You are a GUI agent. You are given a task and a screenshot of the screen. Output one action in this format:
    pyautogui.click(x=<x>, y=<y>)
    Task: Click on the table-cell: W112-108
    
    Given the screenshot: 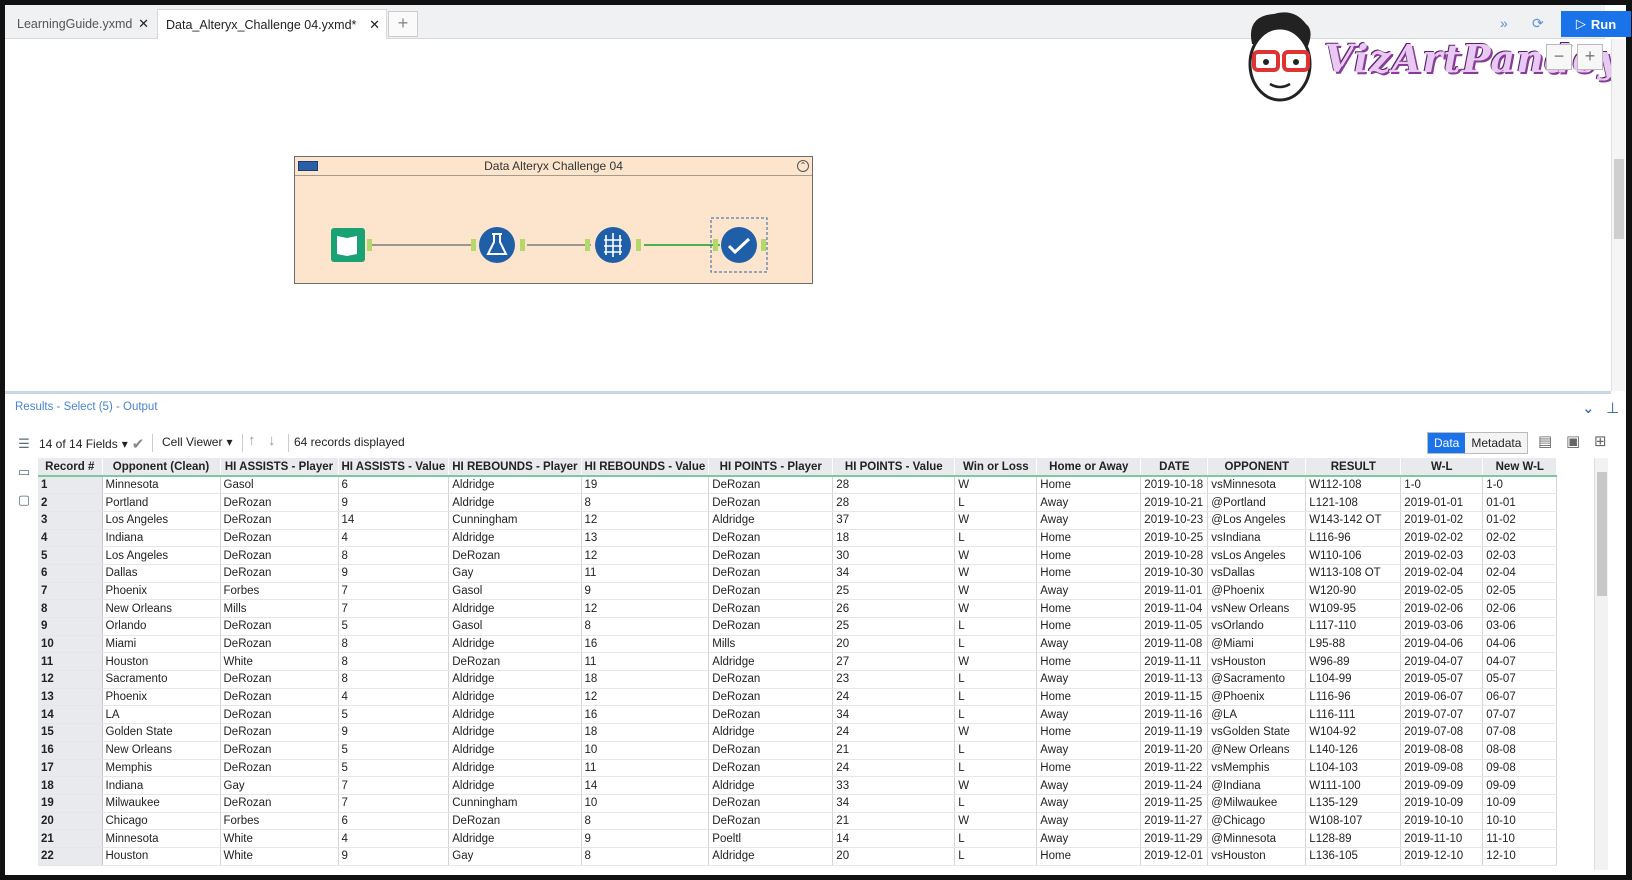 What is the action you would take?
    pyautogui.click(x=1353, y=485)
    